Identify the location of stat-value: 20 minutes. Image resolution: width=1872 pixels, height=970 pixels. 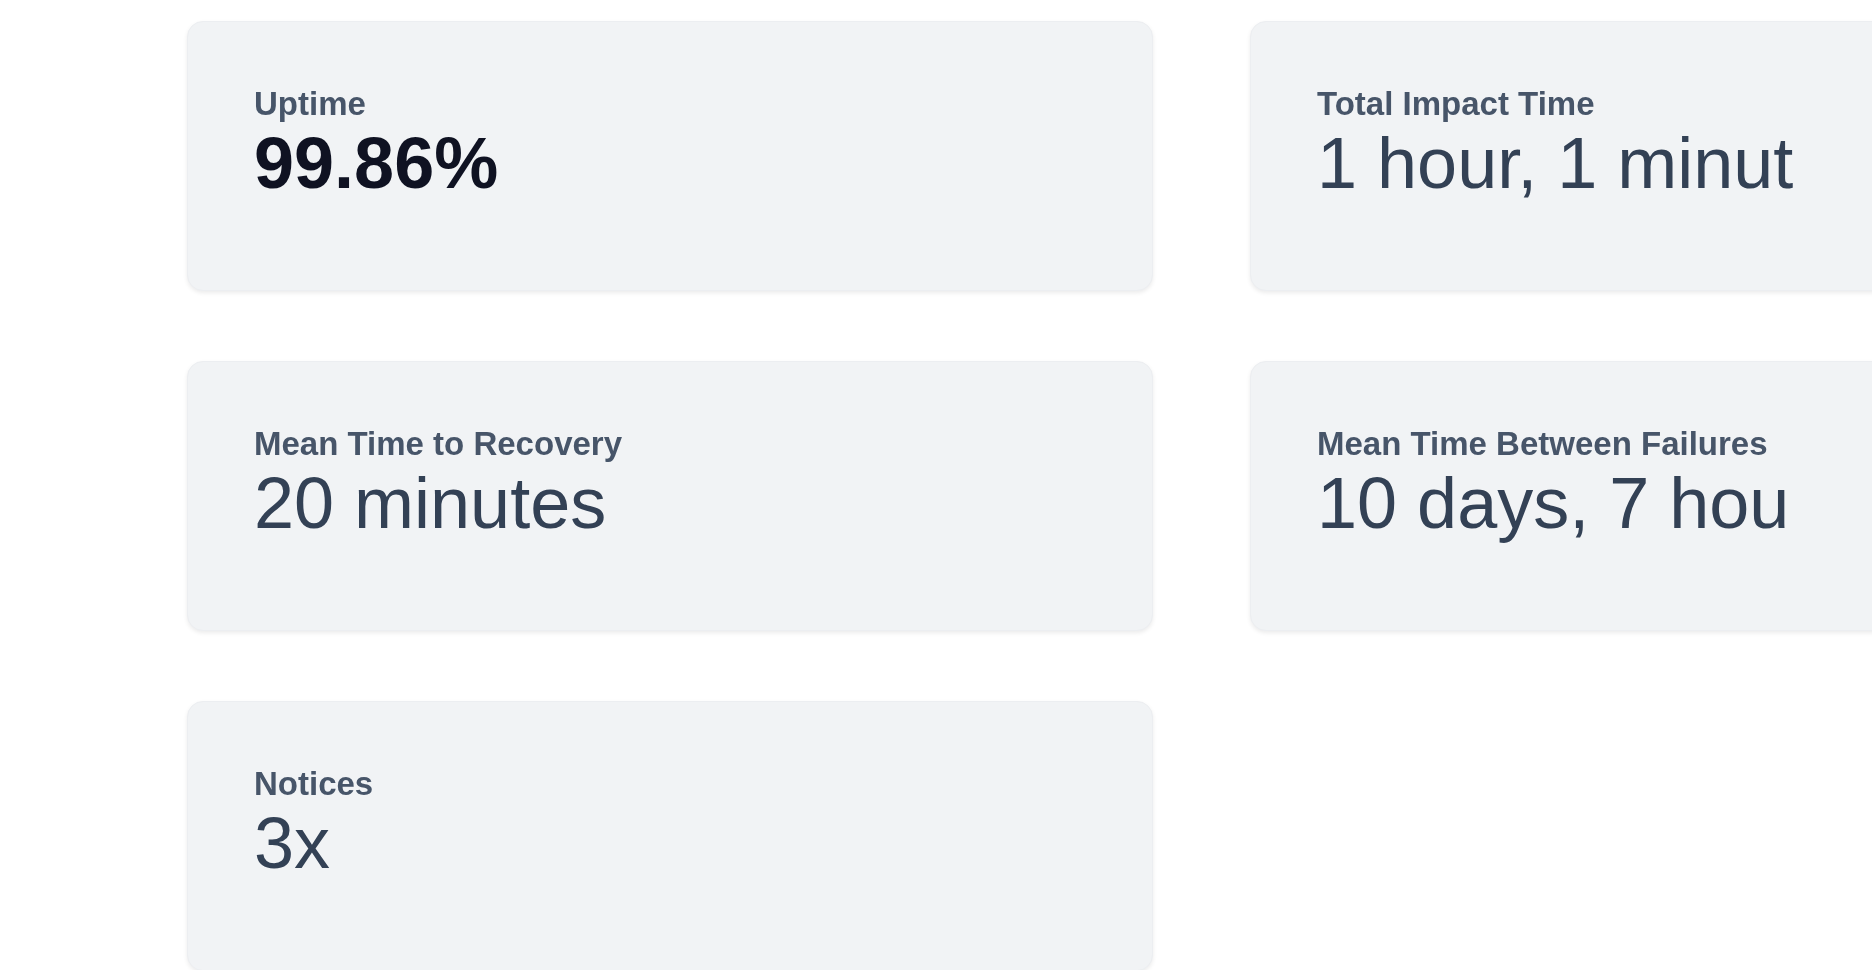
(430, 503).